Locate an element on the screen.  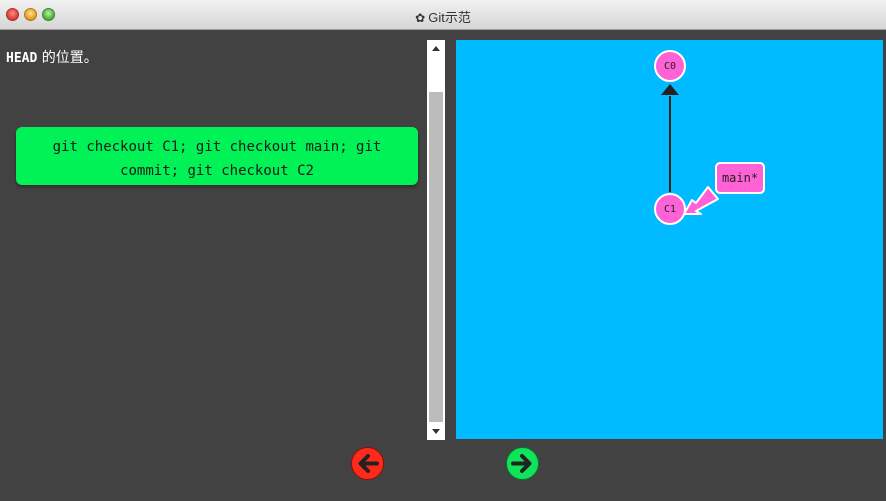
back-button is located at coordinates (367, 463).